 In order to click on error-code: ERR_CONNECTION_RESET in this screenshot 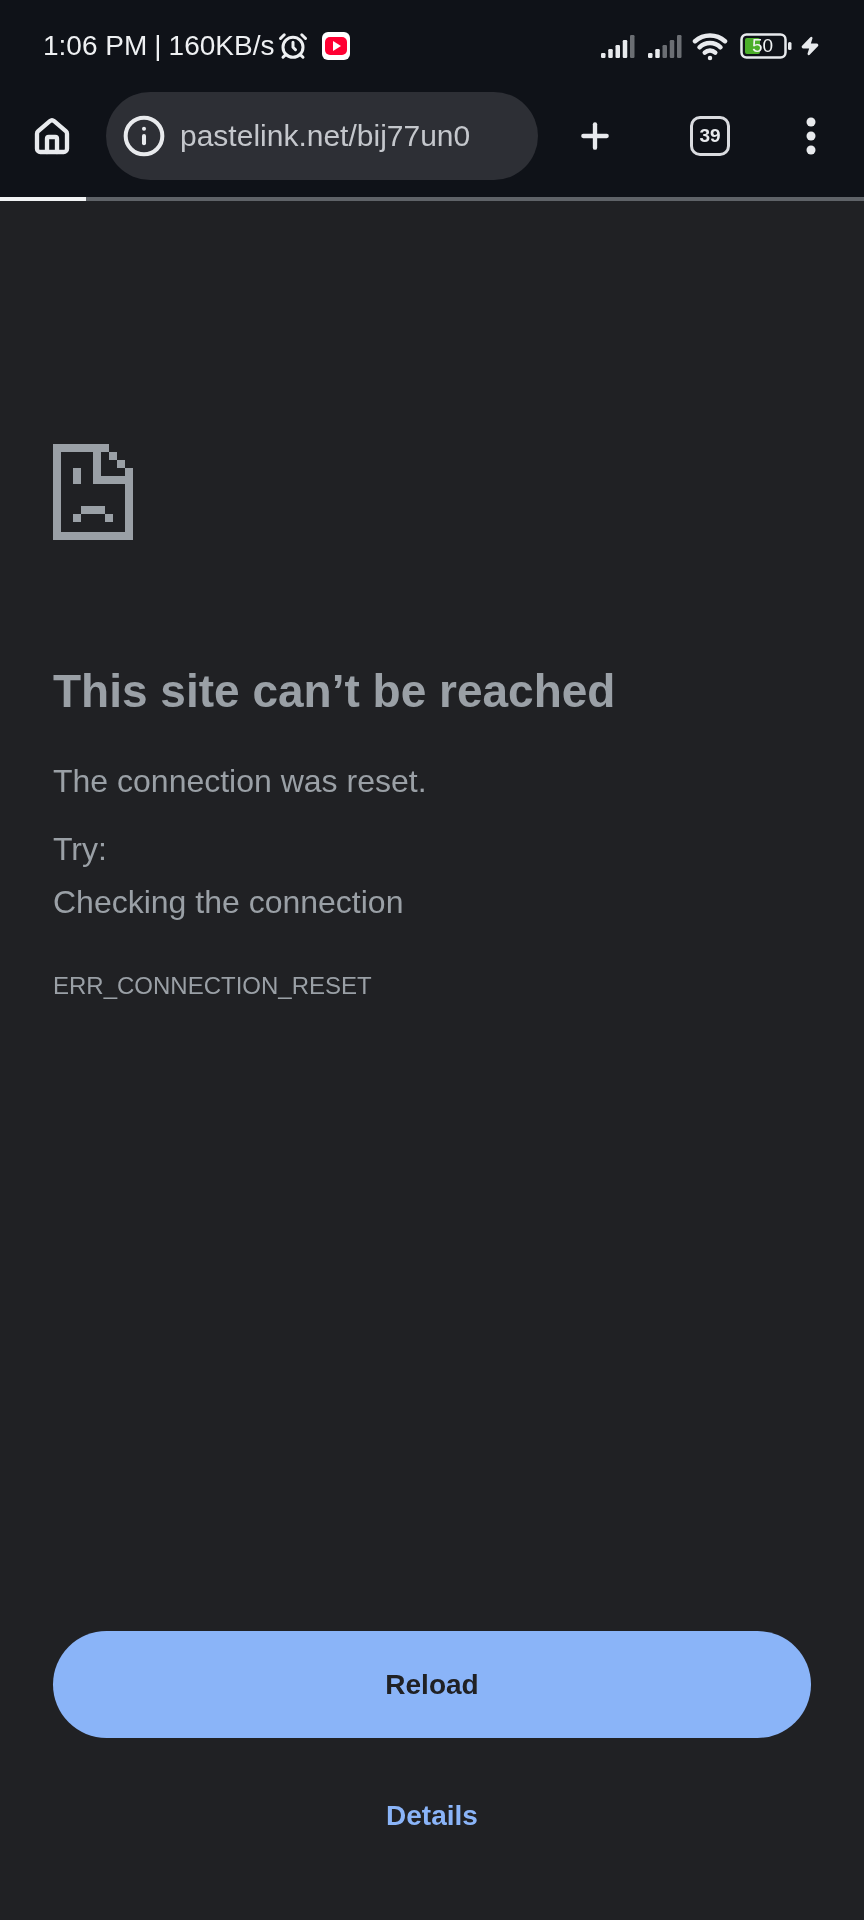, I will do `click(212, 986)`.